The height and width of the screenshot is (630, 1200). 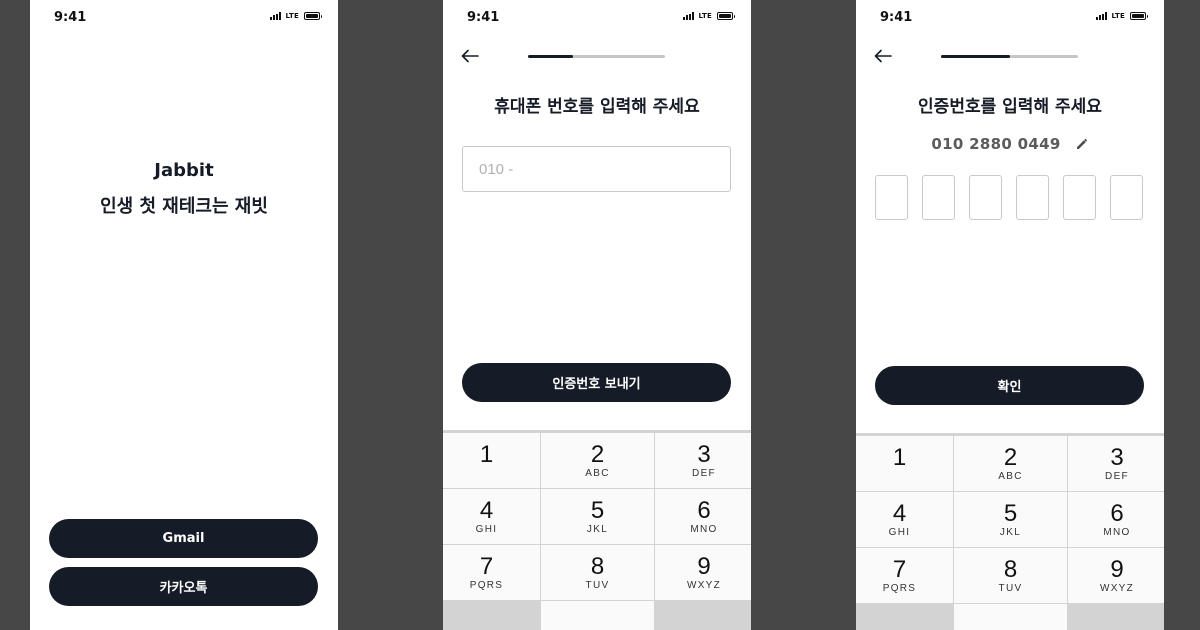 What do you see at coordinates (1010, 107) in the screenshot?
I see `page-title: 인증번호를 입력해 주세요` at bounding box center [1010, 107].